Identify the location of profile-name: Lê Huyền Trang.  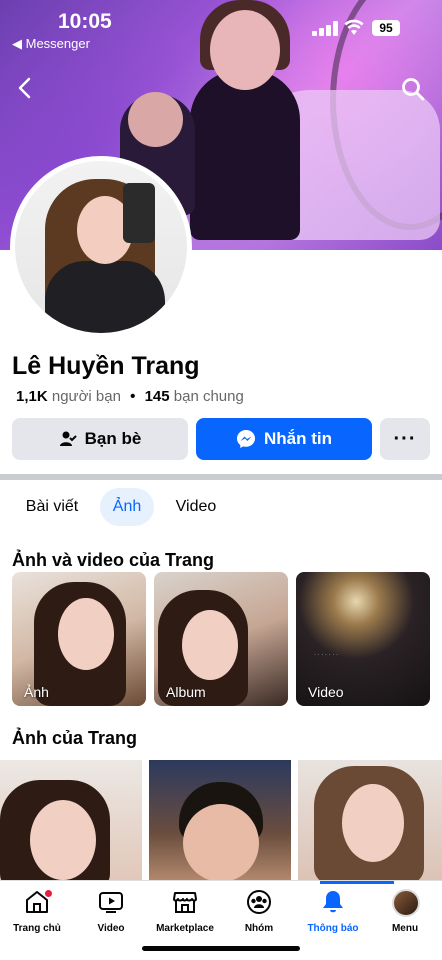
(106, 366).